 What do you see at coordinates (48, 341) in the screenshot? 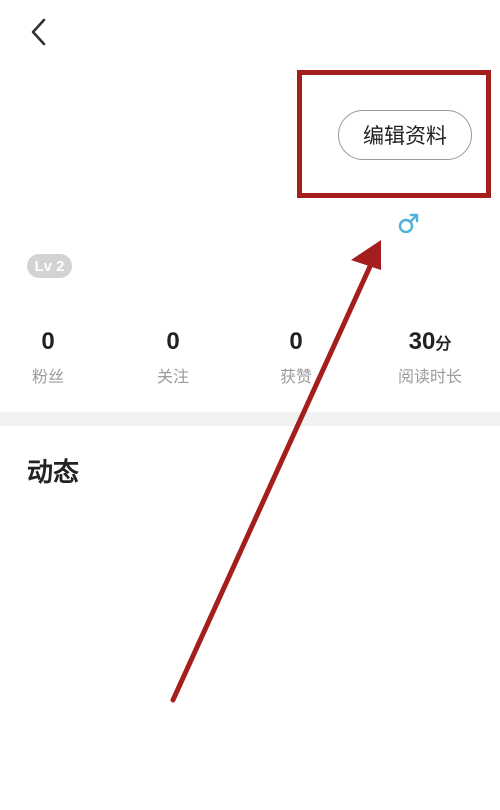
I see `stat-followers-value: 0` at bounding box center [48, 341].